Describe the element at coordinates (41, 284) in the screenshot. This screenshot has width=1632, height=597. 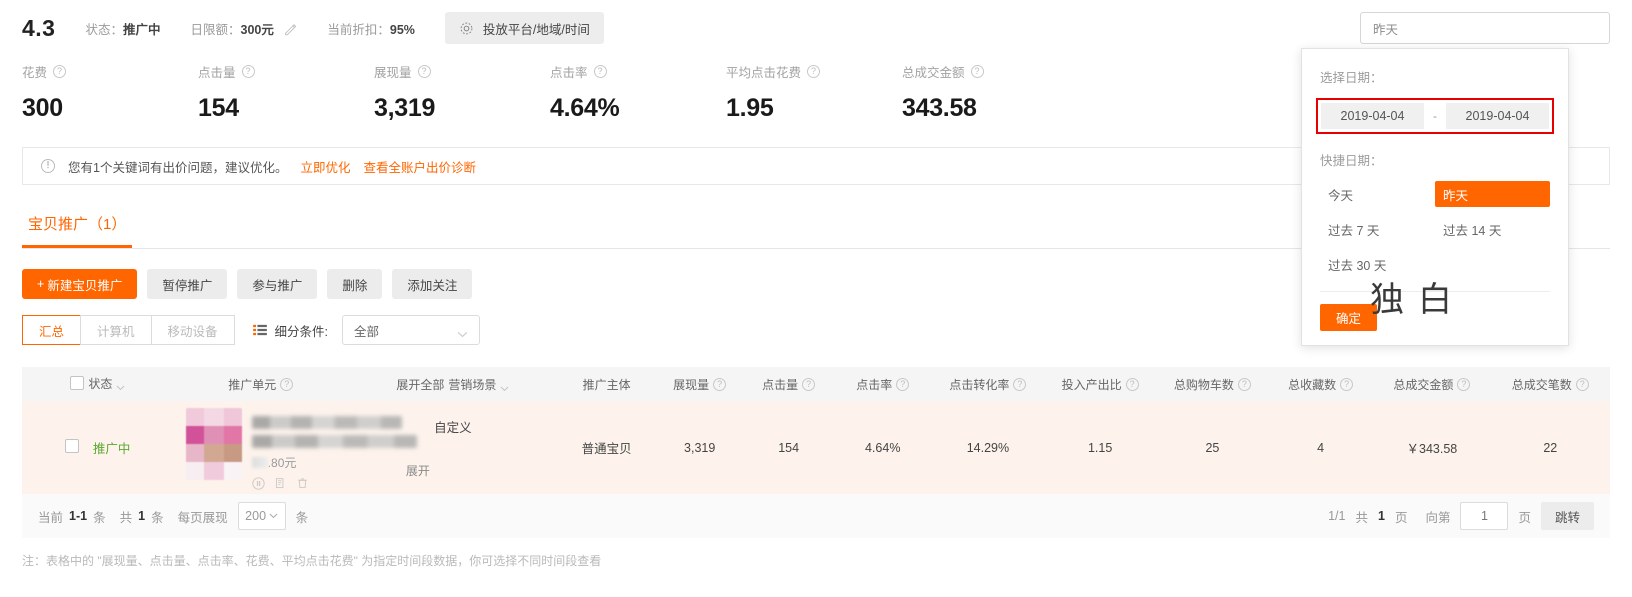
I see `plus-icon: +` at that location.